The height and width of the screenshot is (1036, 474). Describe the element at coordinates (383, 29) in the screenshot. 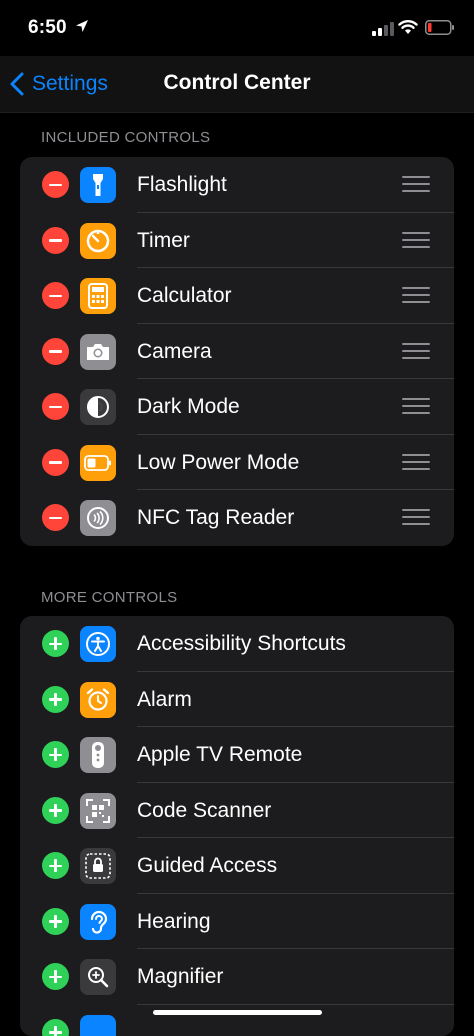

I see `cellular-signal-icon` at that location.